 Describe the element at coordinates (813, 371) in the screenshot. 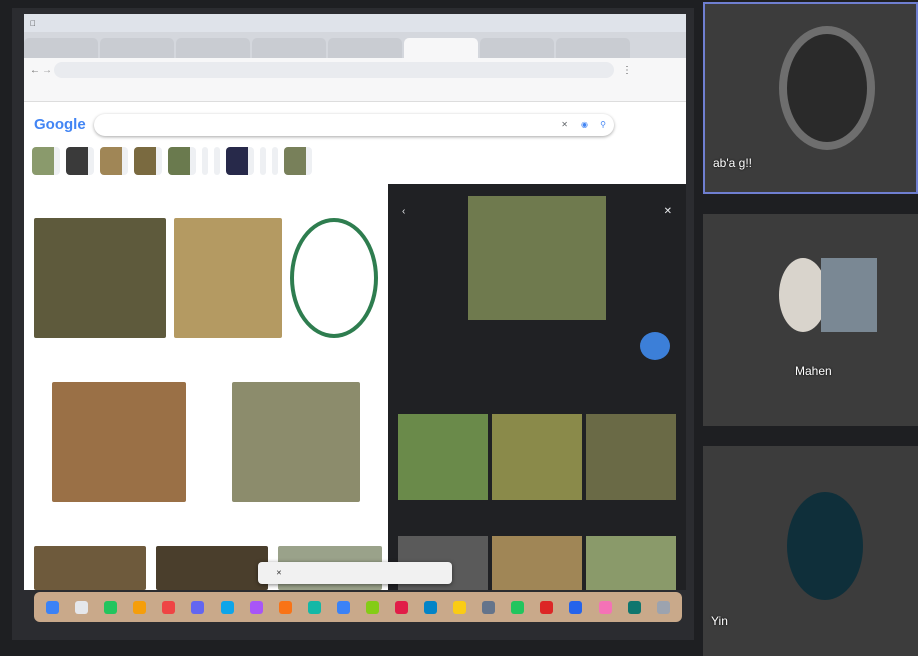

I see `participant-name: Mahen` at that location.